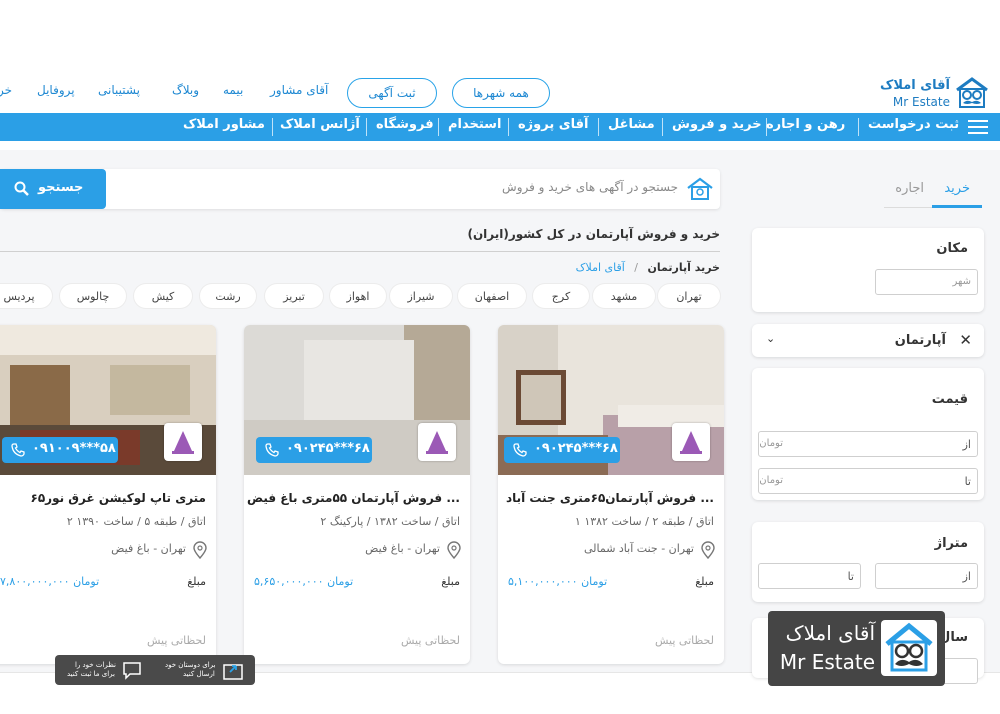 Image resolution: width=1000 pixels, height=714 pixels. I want to click on city-chip-kish: کیش, so click(163, 296).